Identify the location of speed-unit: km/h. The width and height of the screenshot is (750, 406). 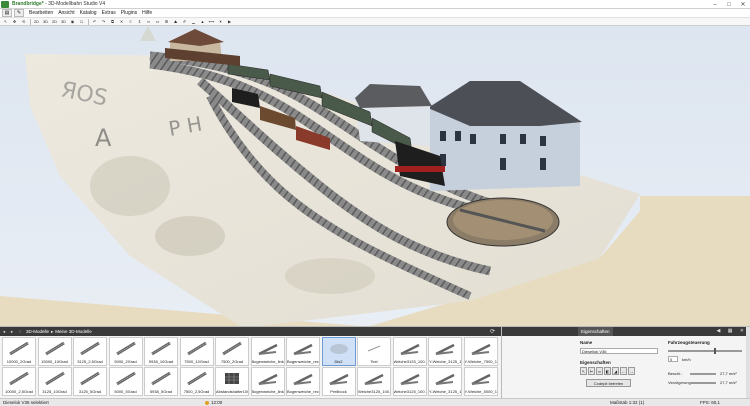
(686, 359).